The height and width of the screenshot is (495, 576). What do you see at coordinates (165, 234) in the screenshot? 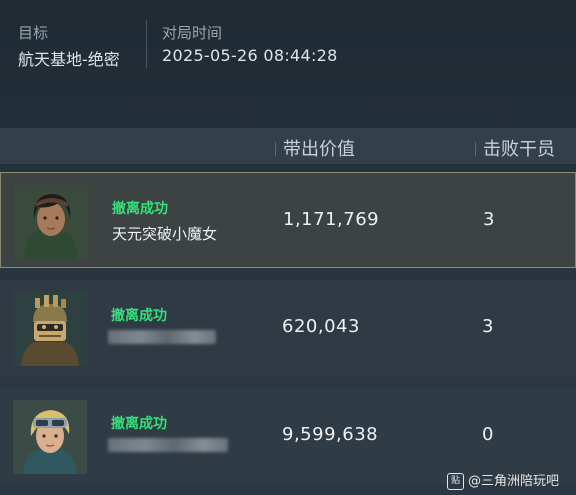
I see `player-name: 天元突破小魔女` at bounding box center [165, 234].